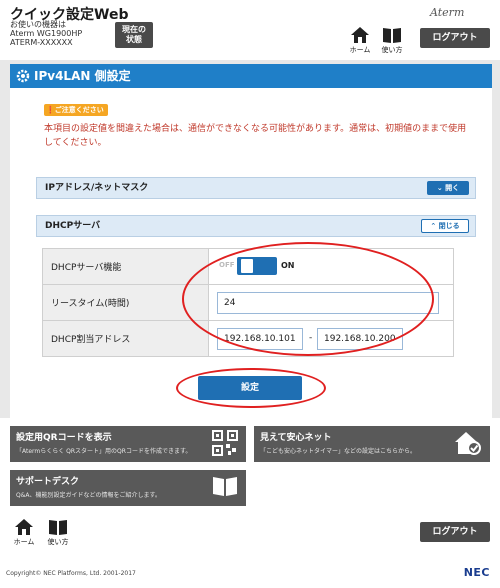 The image size is (500, 588). What do you see at coordinates (58, 542) in the screenshot?
I see `footer-help-label: 使い方` at bounding box center [58, 542].